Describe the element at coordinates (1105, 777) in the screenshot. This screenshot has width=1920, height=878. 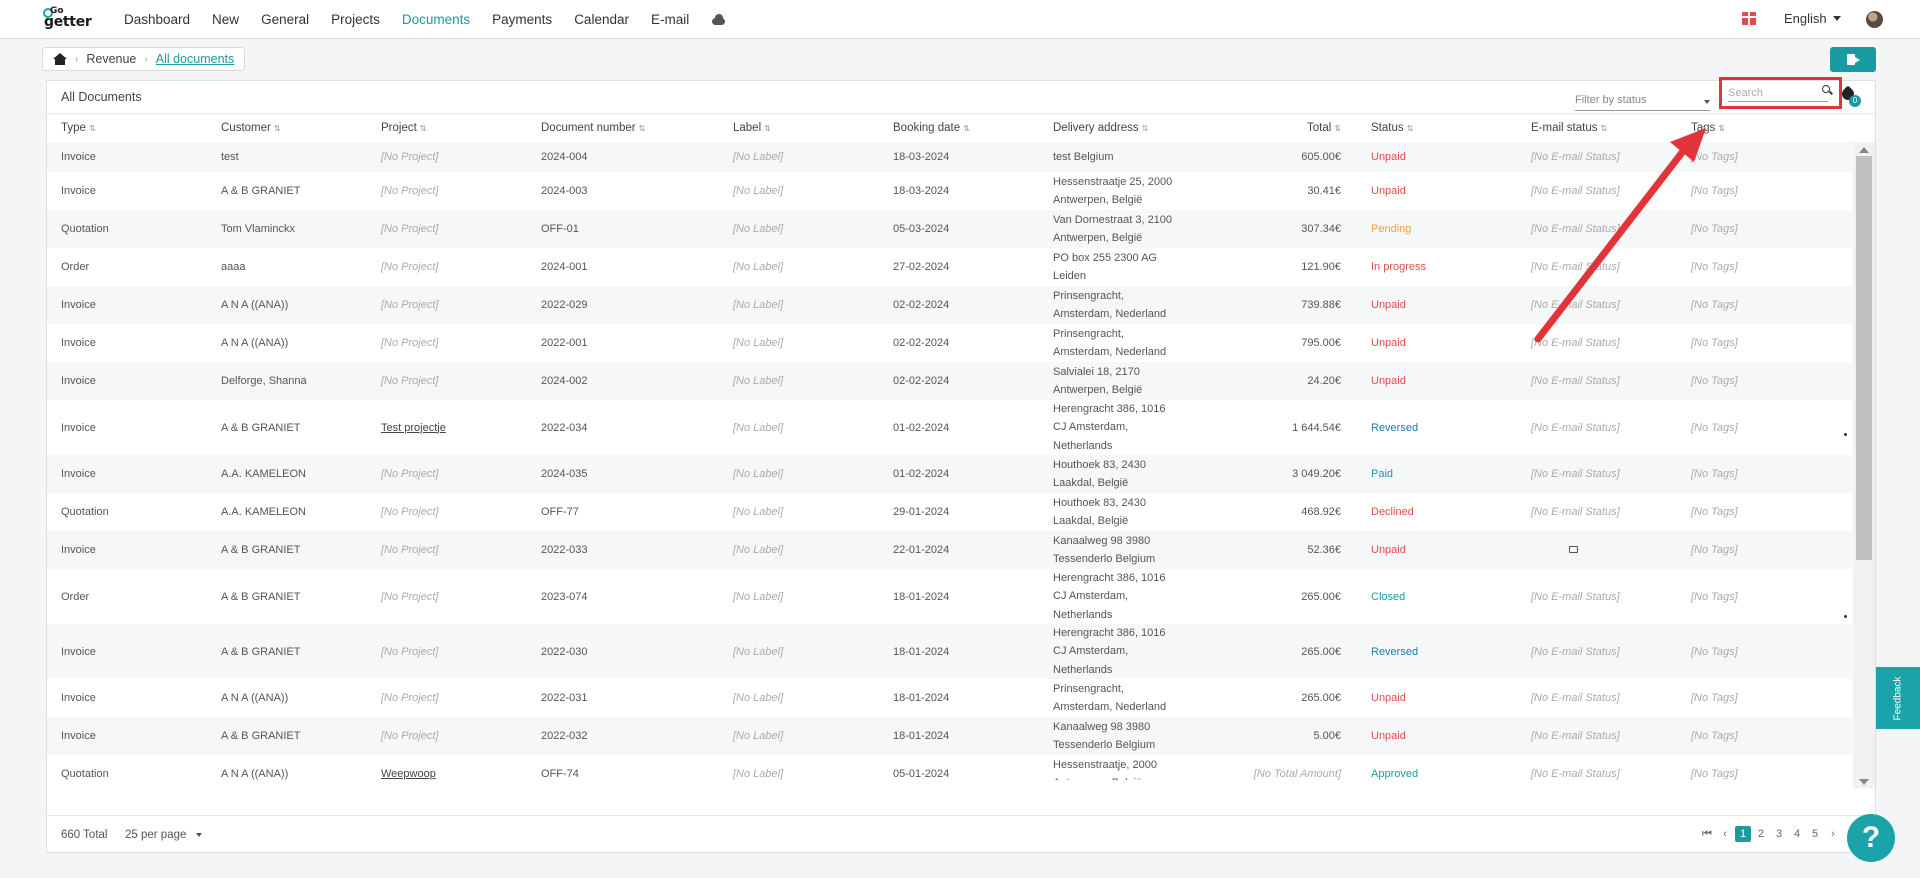
I see `address-line: Antwerpen, België` at that location.